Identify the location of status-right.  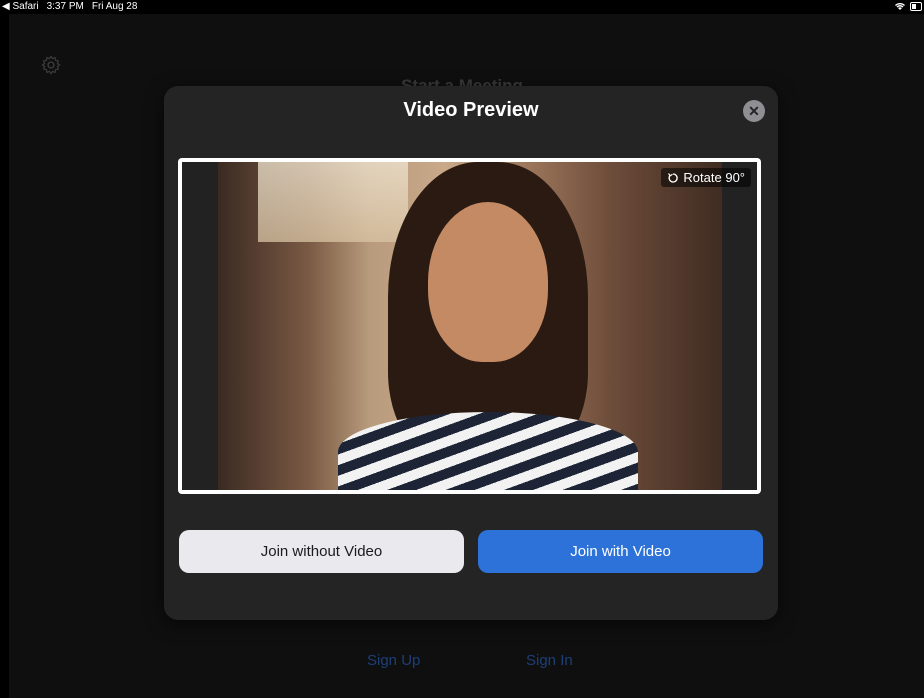
(908, 6).